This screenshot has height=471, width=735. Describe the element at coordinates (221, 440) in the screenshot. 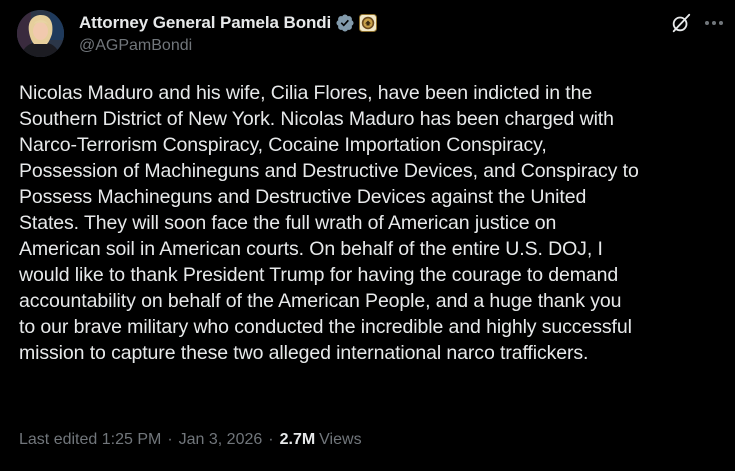

I see `post-date-link: Jan 3, 2026` at that location.